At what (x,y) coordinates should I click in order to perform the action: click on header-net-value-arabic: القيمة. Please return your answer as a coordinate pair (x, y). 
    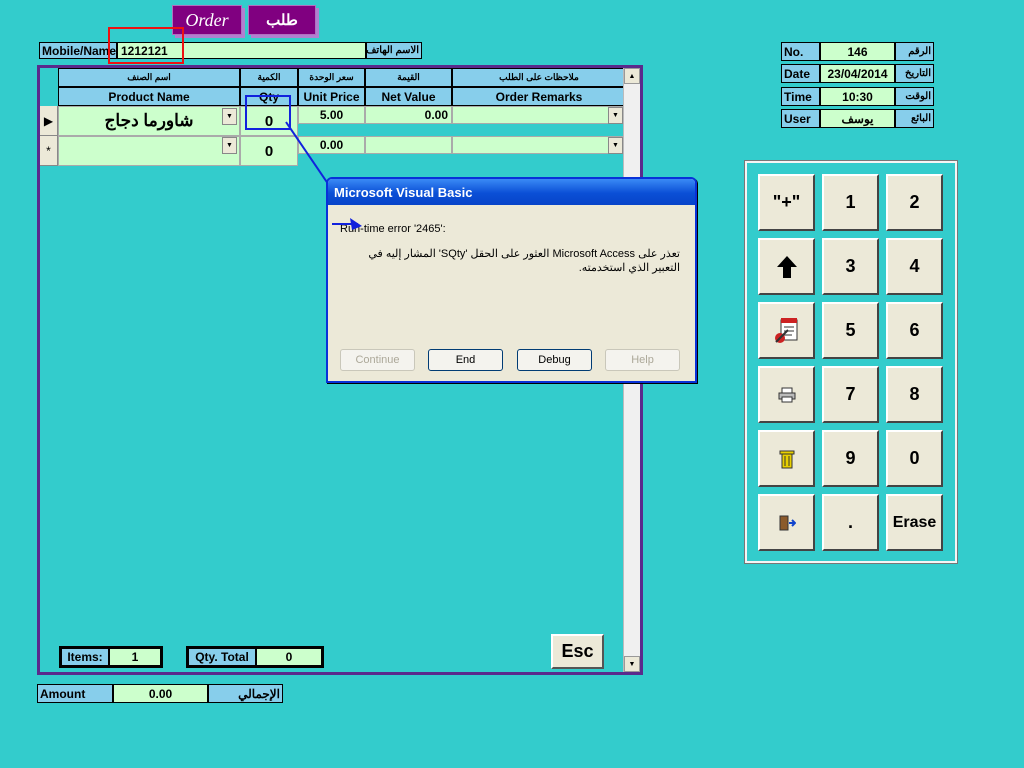
    Looking at the image, I should click on (408, 77).